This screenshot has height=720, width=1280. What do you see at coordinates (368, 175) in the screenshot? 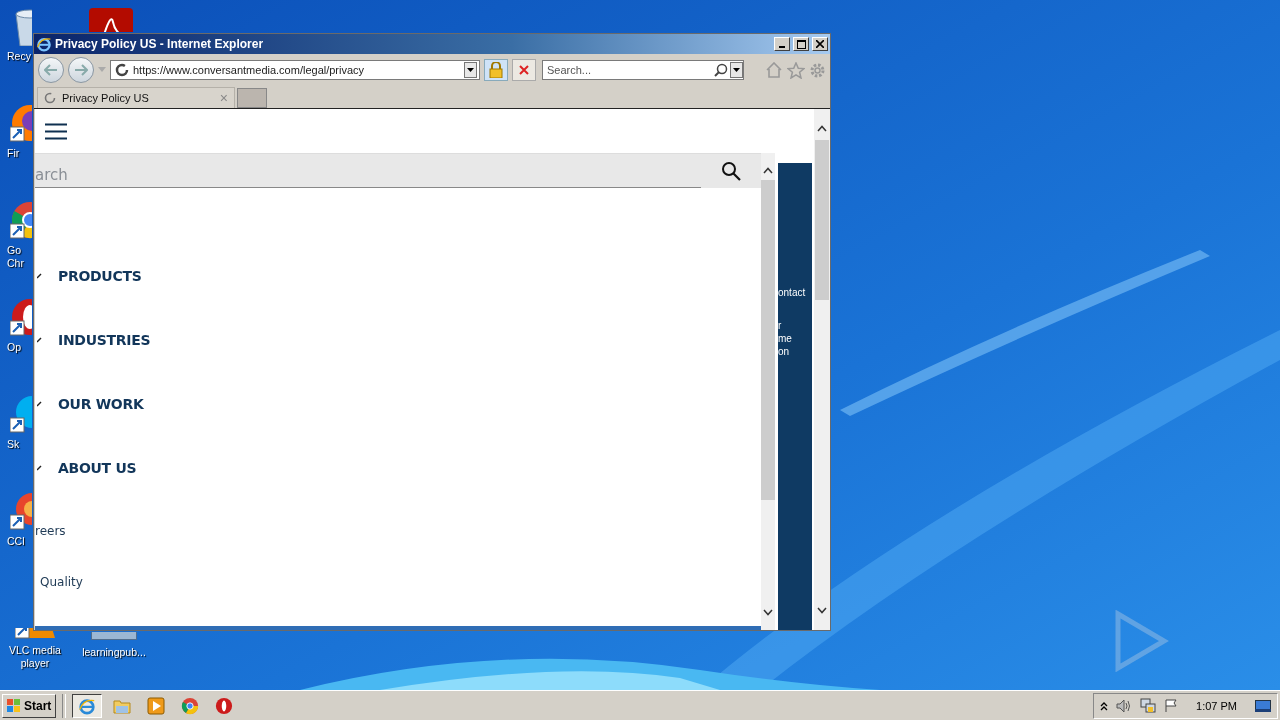
I see `search-input: arch` at bounding box center [368, 175].